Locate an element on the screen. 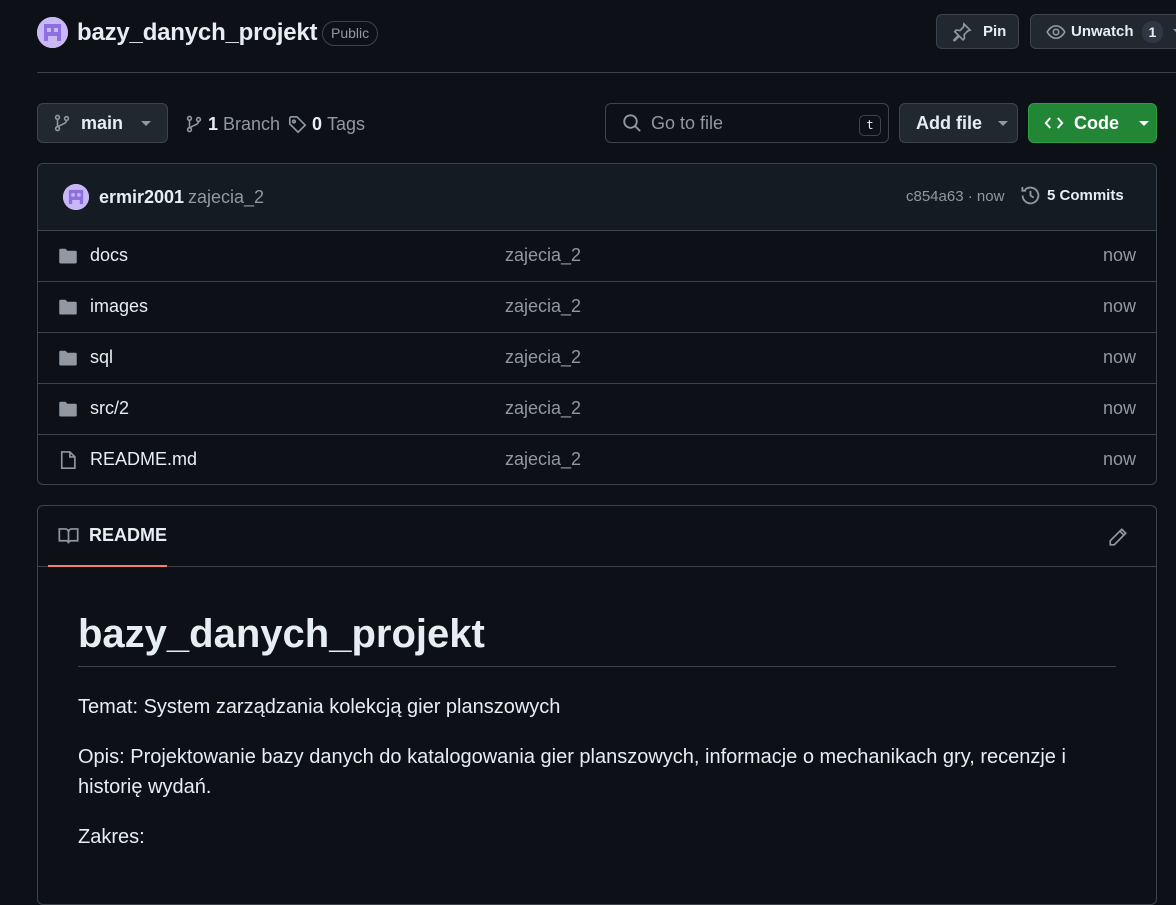 The height and width of the screenshot is (905, 1176). tab-readme-label: README is located at coordinates (128, 535).